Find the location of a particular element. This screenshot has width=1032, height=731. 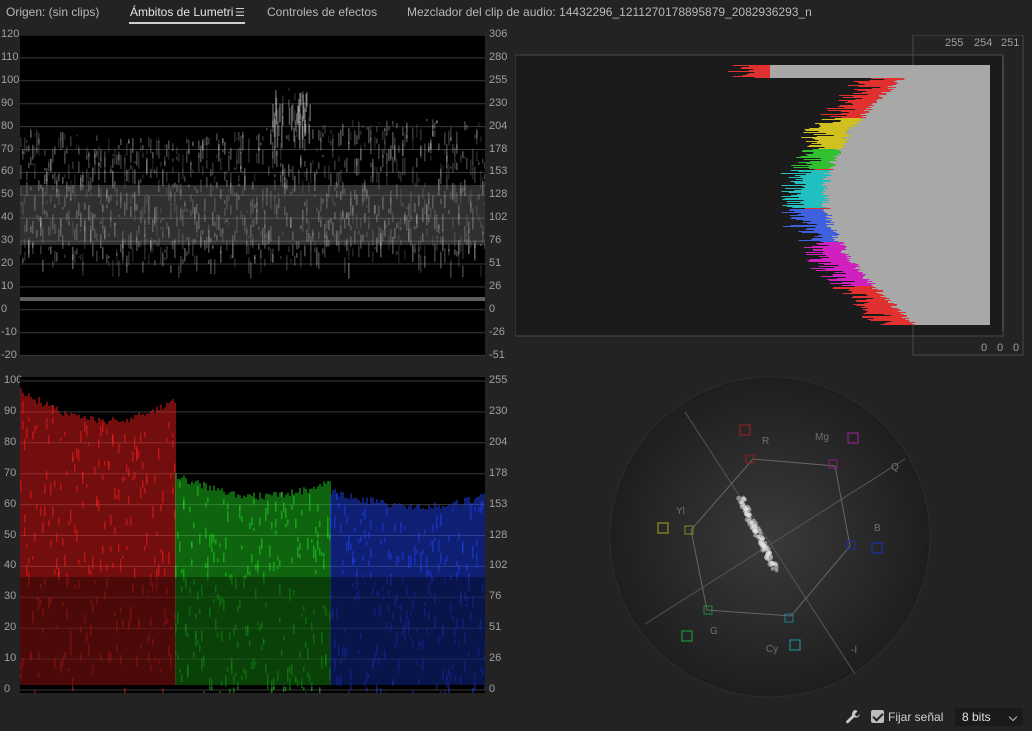

active-tab-underline is located at coordinates (187, 23).